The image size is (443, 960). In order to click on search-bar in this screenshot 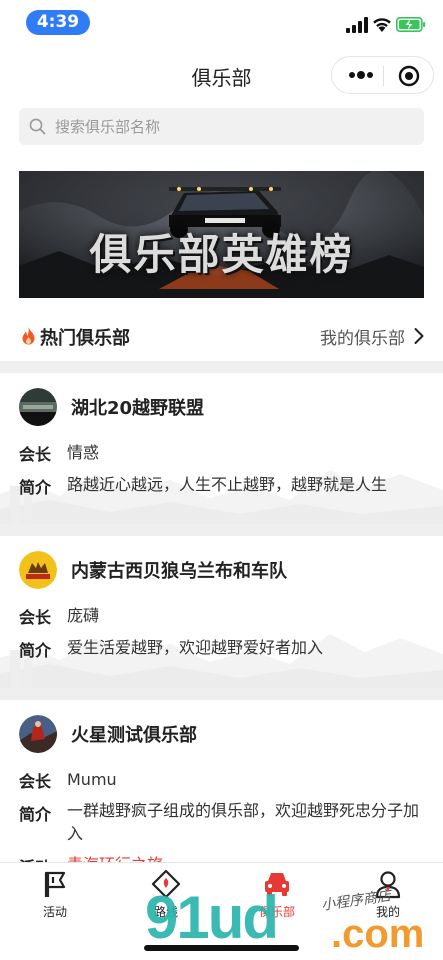, I will do `click(221, 126)`.